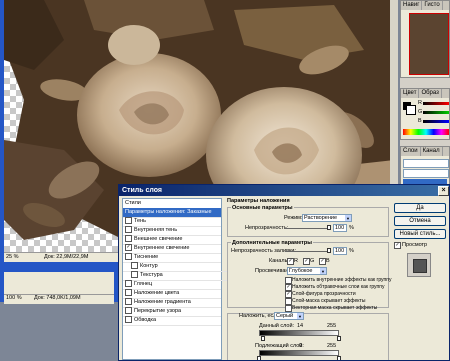  What do you see at coordinates (340, 251) in the screenshot?
I see `fill-opacity-field: 100` at bounding box center [340, 251].